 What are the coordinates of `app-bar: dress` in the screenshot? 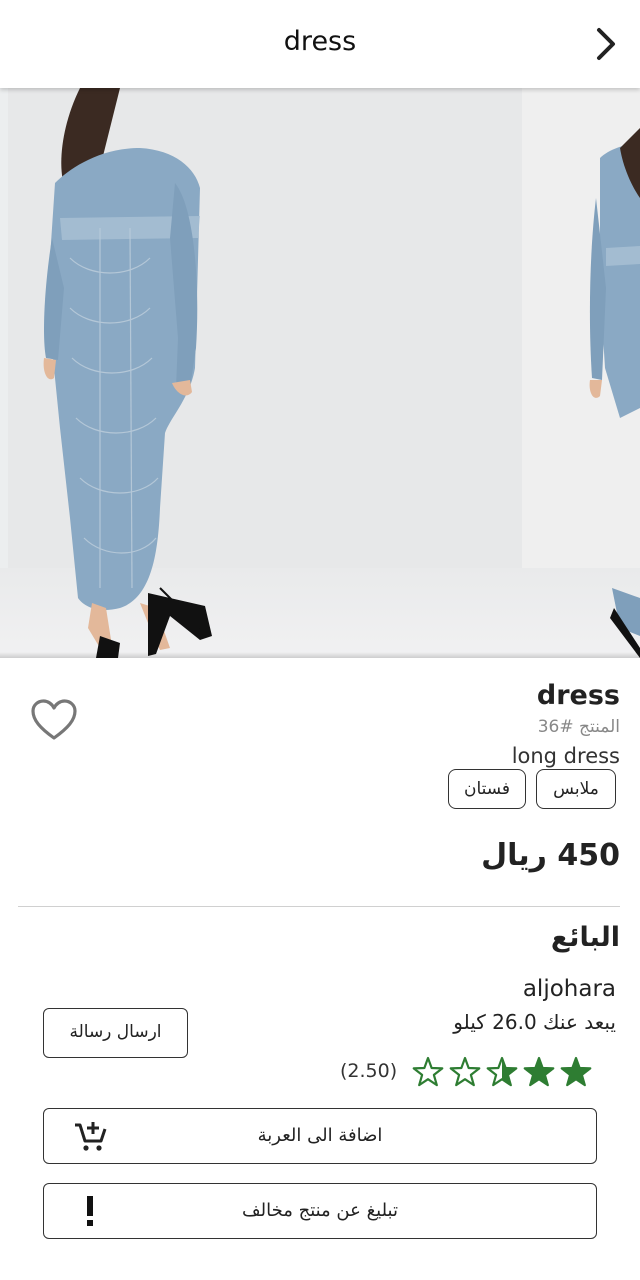 It's located at (320, 44).